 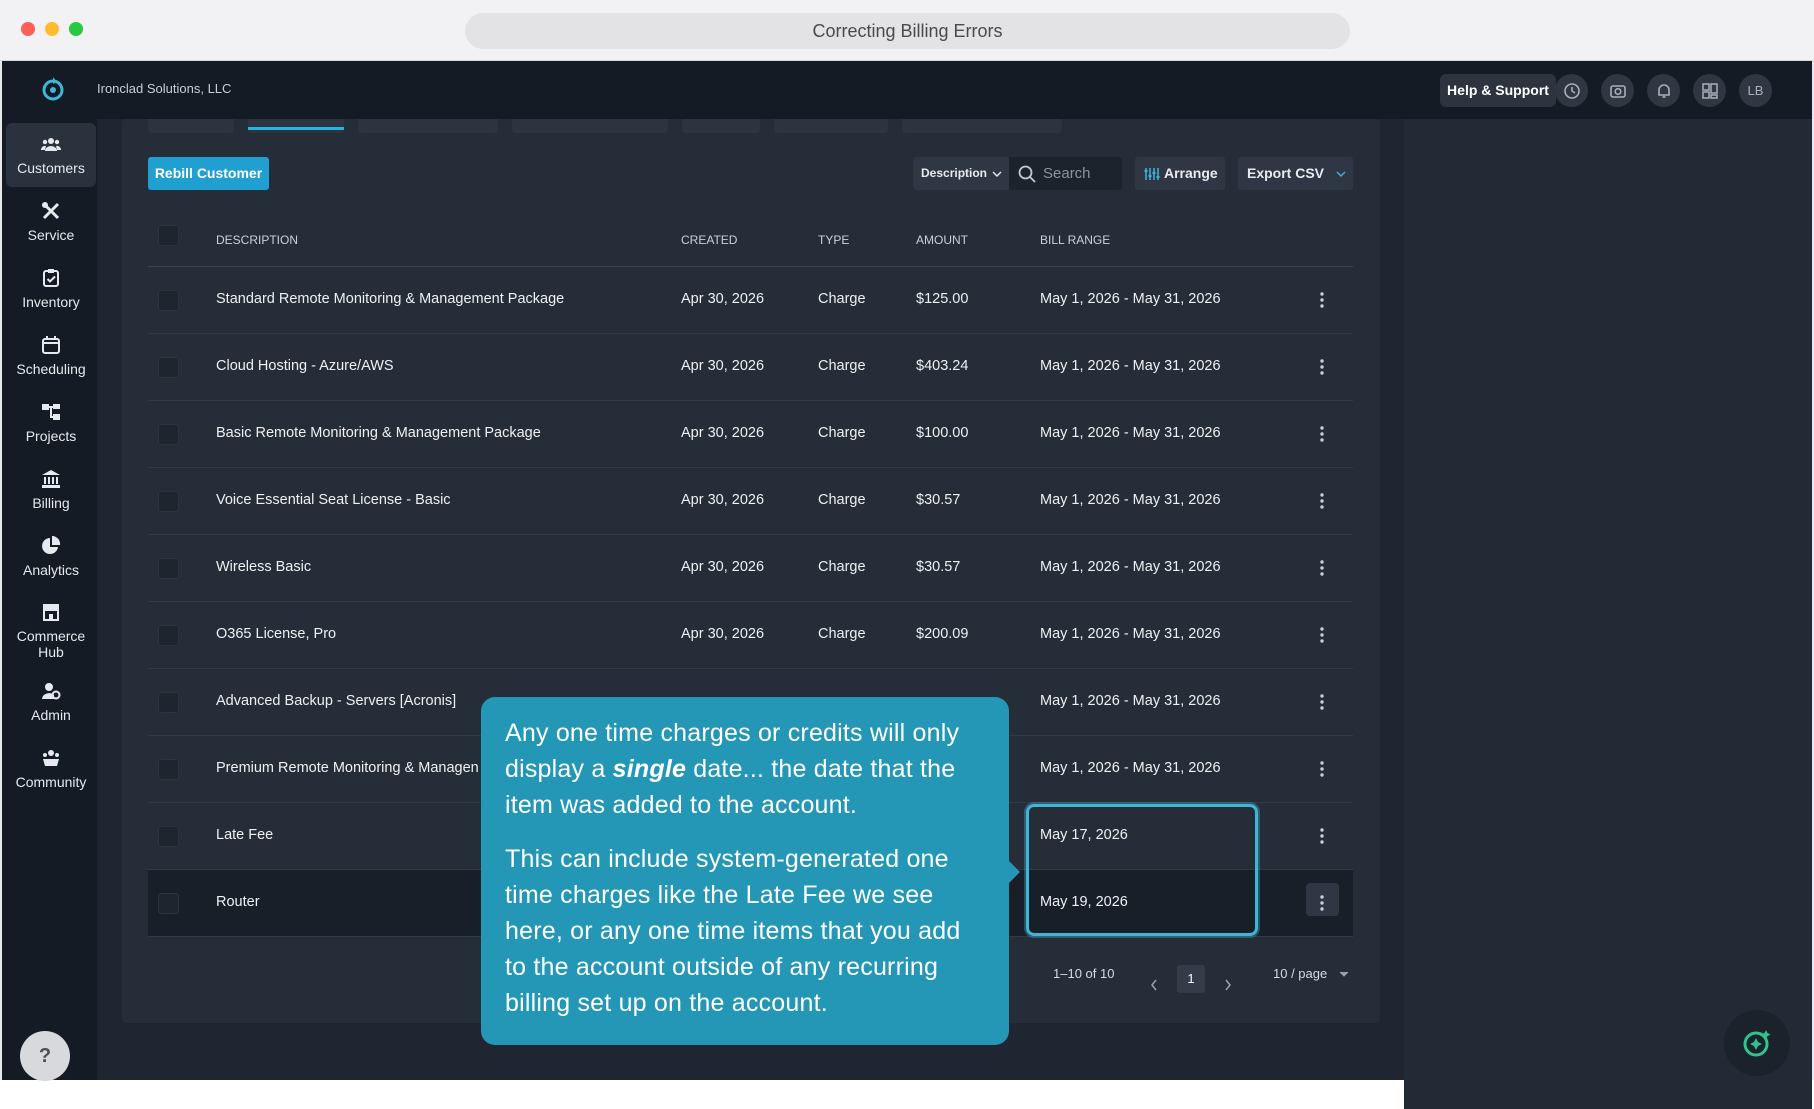 What do you see at coordinates (76, 29) in the screenshot?
I see `maximize-window-button` at bounding box center [76, 29].